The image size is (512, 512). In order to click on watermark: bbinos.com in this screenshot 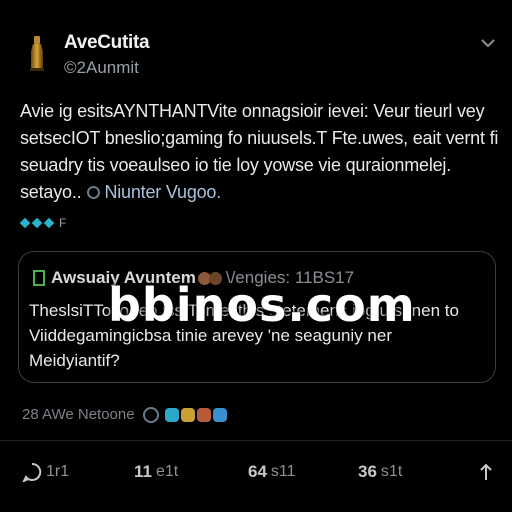, I will do `click(262, 305)`.